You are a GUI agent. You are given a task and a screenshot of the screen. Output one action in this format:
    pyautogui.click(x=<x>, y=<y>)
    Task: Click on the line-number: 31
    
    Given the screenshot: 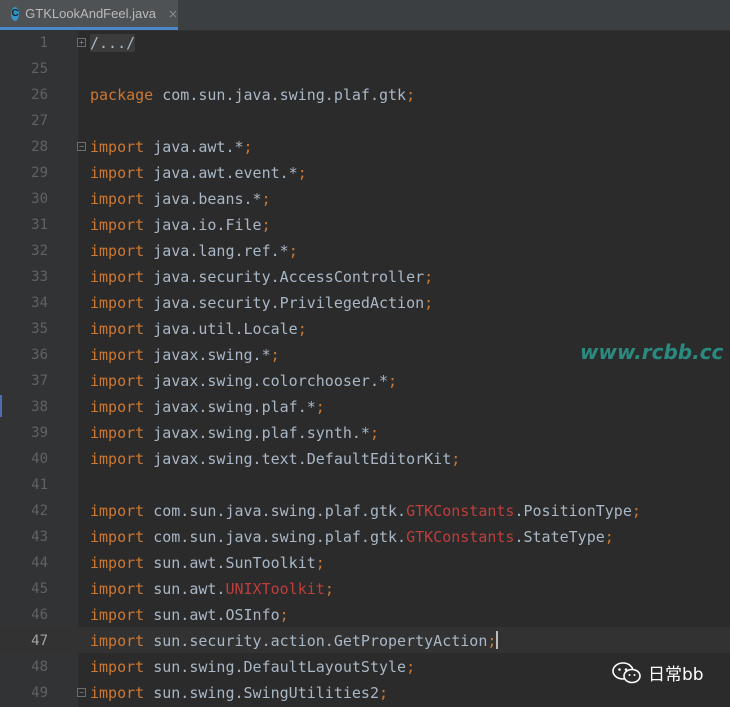 What is the action you would take?
    pyautogui.click(x=39, y=225)
    